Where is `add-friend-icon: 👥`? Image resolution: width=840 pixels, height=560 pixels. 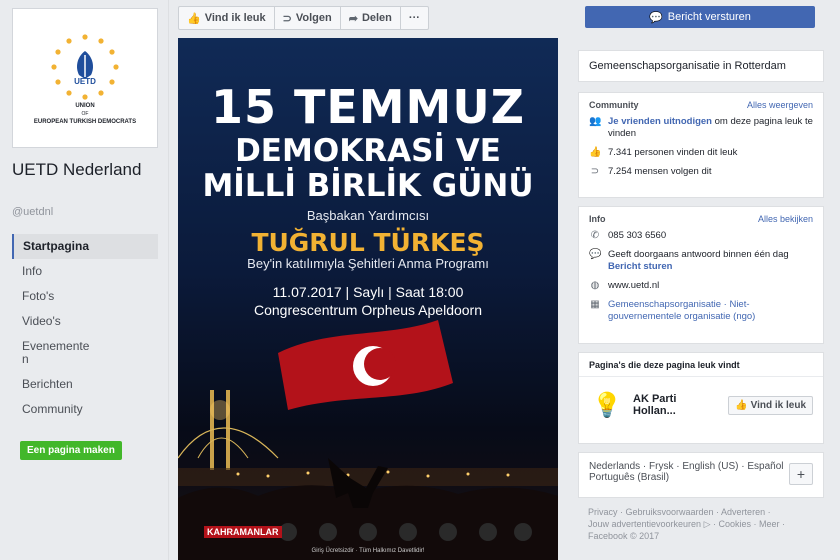 add-friend-icon: 👥 is located at coordinates (595, 121).